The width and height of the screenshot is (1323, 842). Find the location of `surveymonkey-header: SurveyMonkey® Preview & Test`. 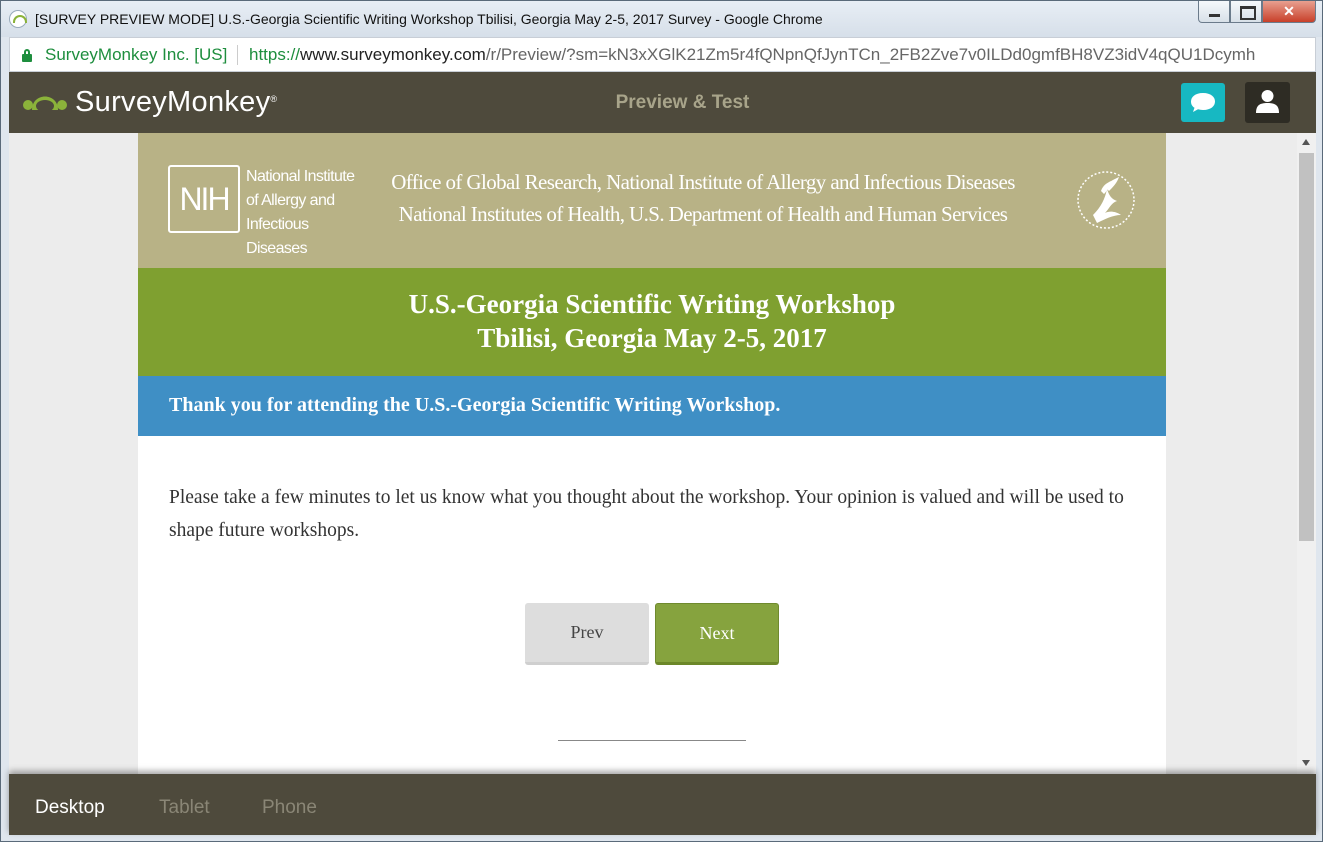

surveymonkey-header: SurveyMonkey® Preview & Test is located at coordinates (662, 102).